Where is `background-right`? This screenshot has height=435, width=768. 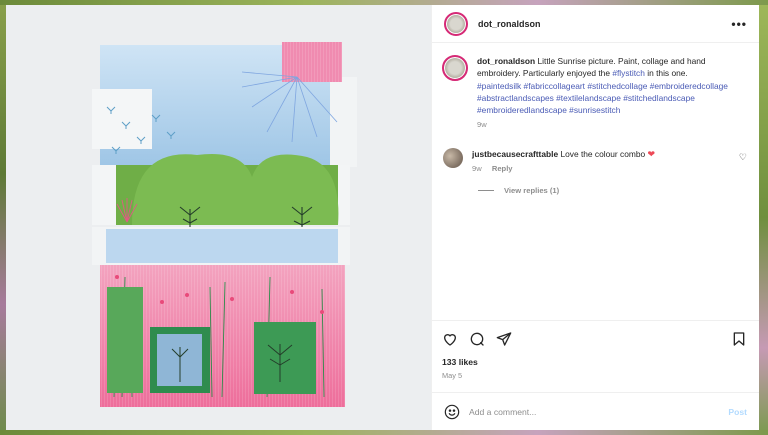
background-right is located at coordinates (763, 217).